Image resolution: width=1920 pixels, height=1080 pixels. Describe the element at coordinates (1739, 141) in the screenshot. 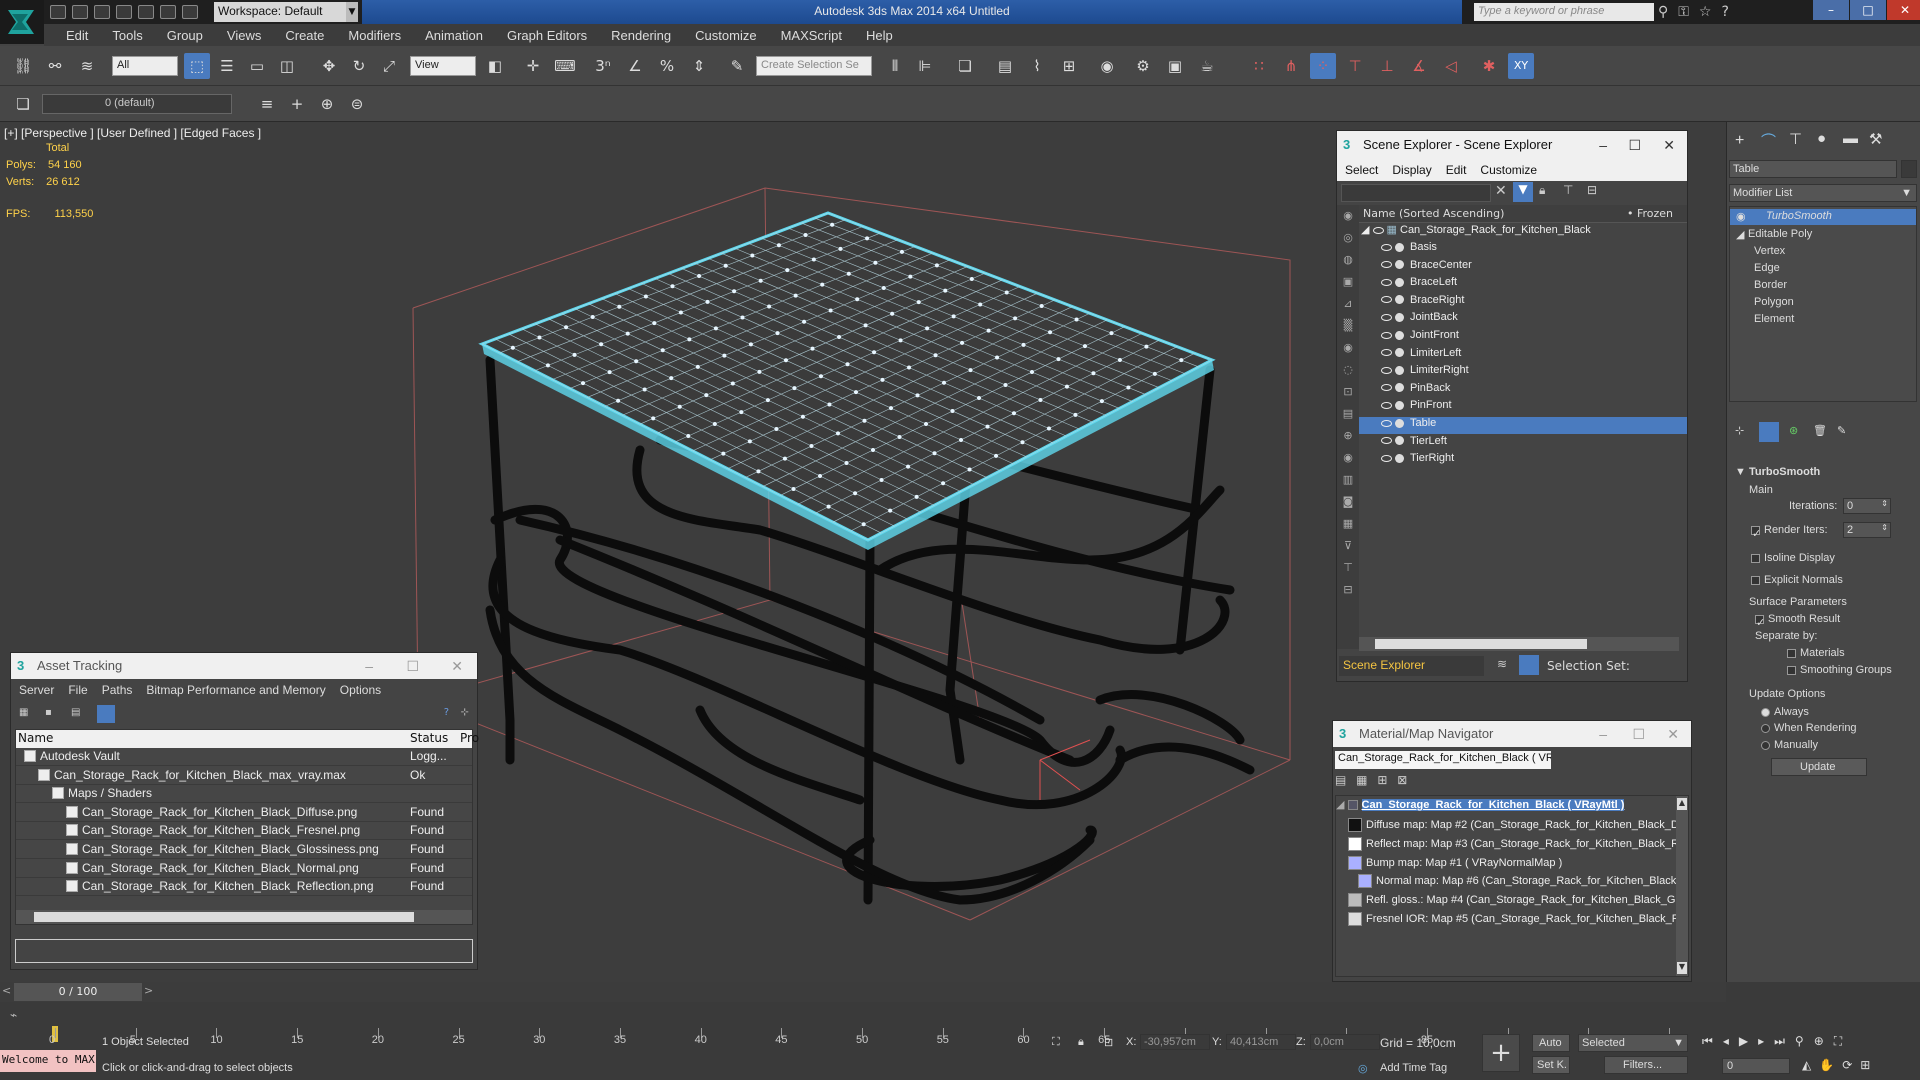

I see `create-tab-icon: +` at that location.